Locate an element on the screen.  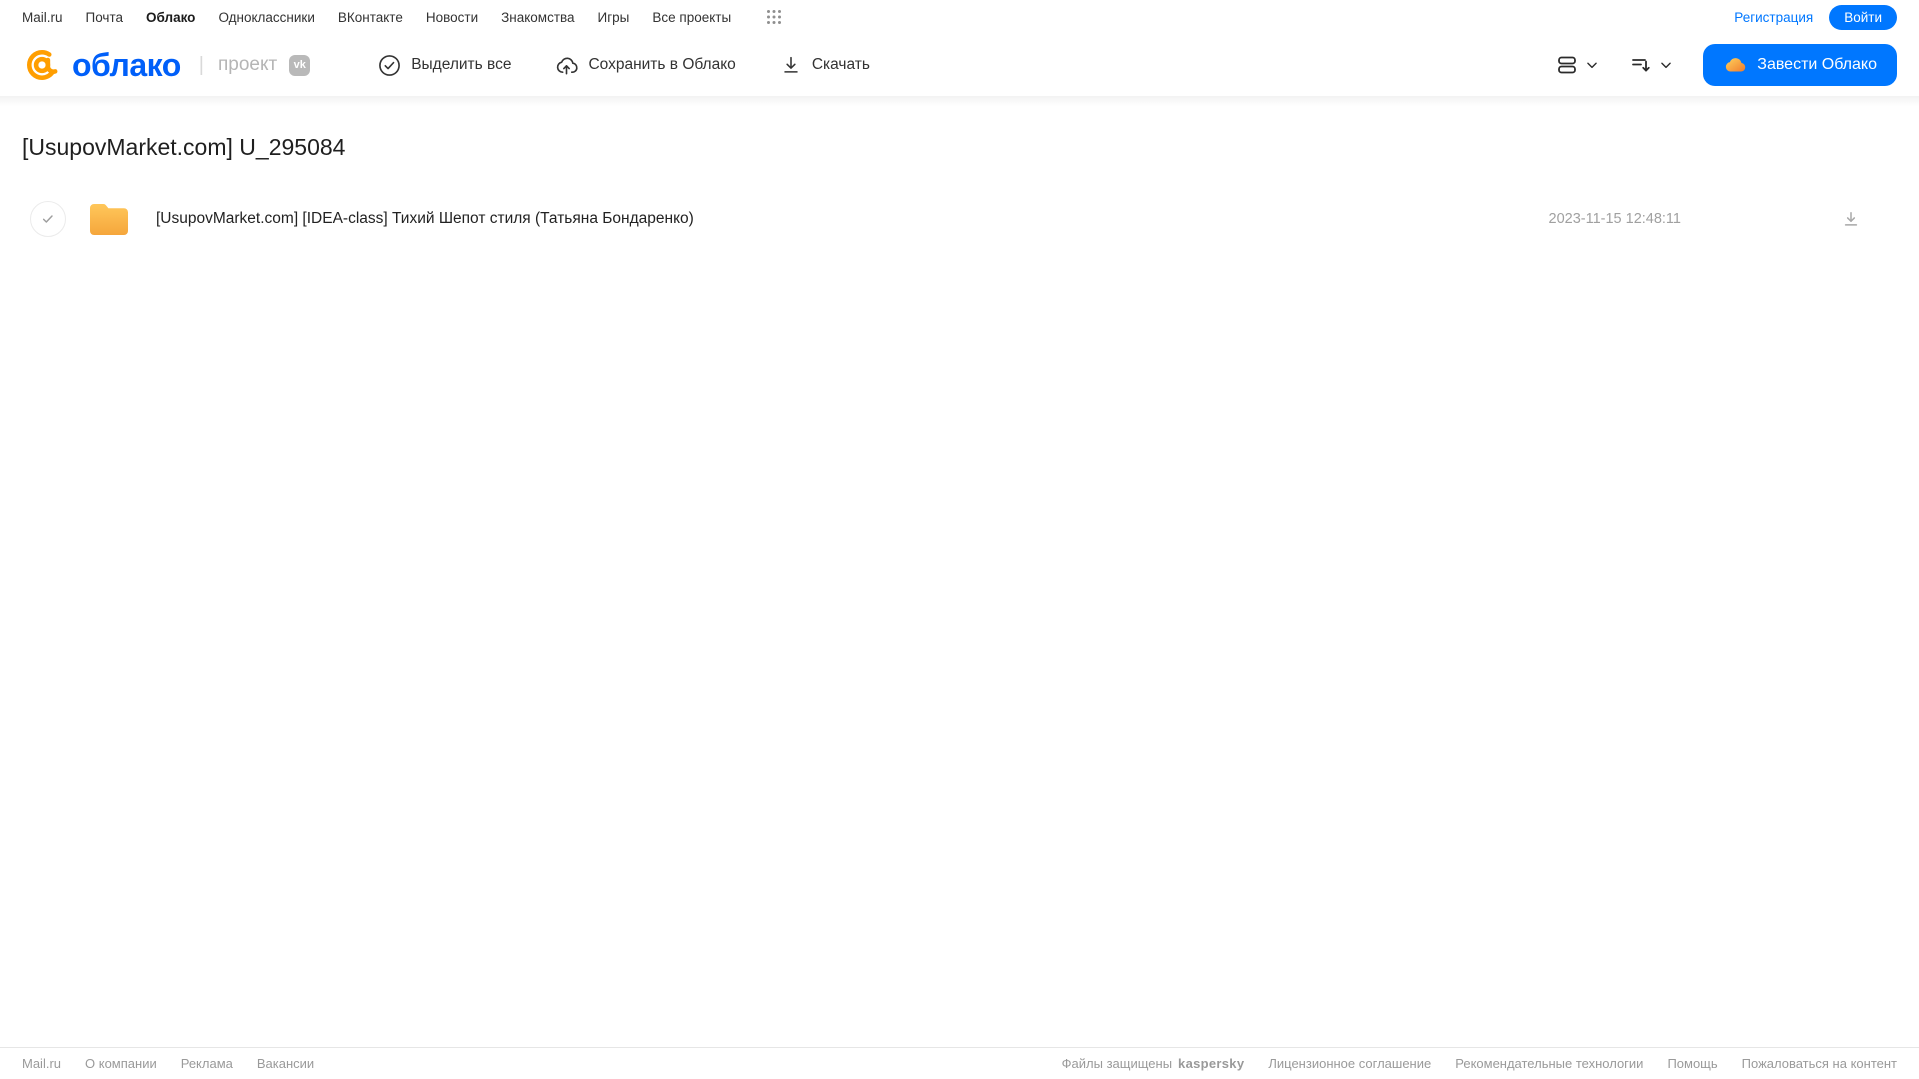
nav-item-oblako: Облако is located at coordinates (170, 17).